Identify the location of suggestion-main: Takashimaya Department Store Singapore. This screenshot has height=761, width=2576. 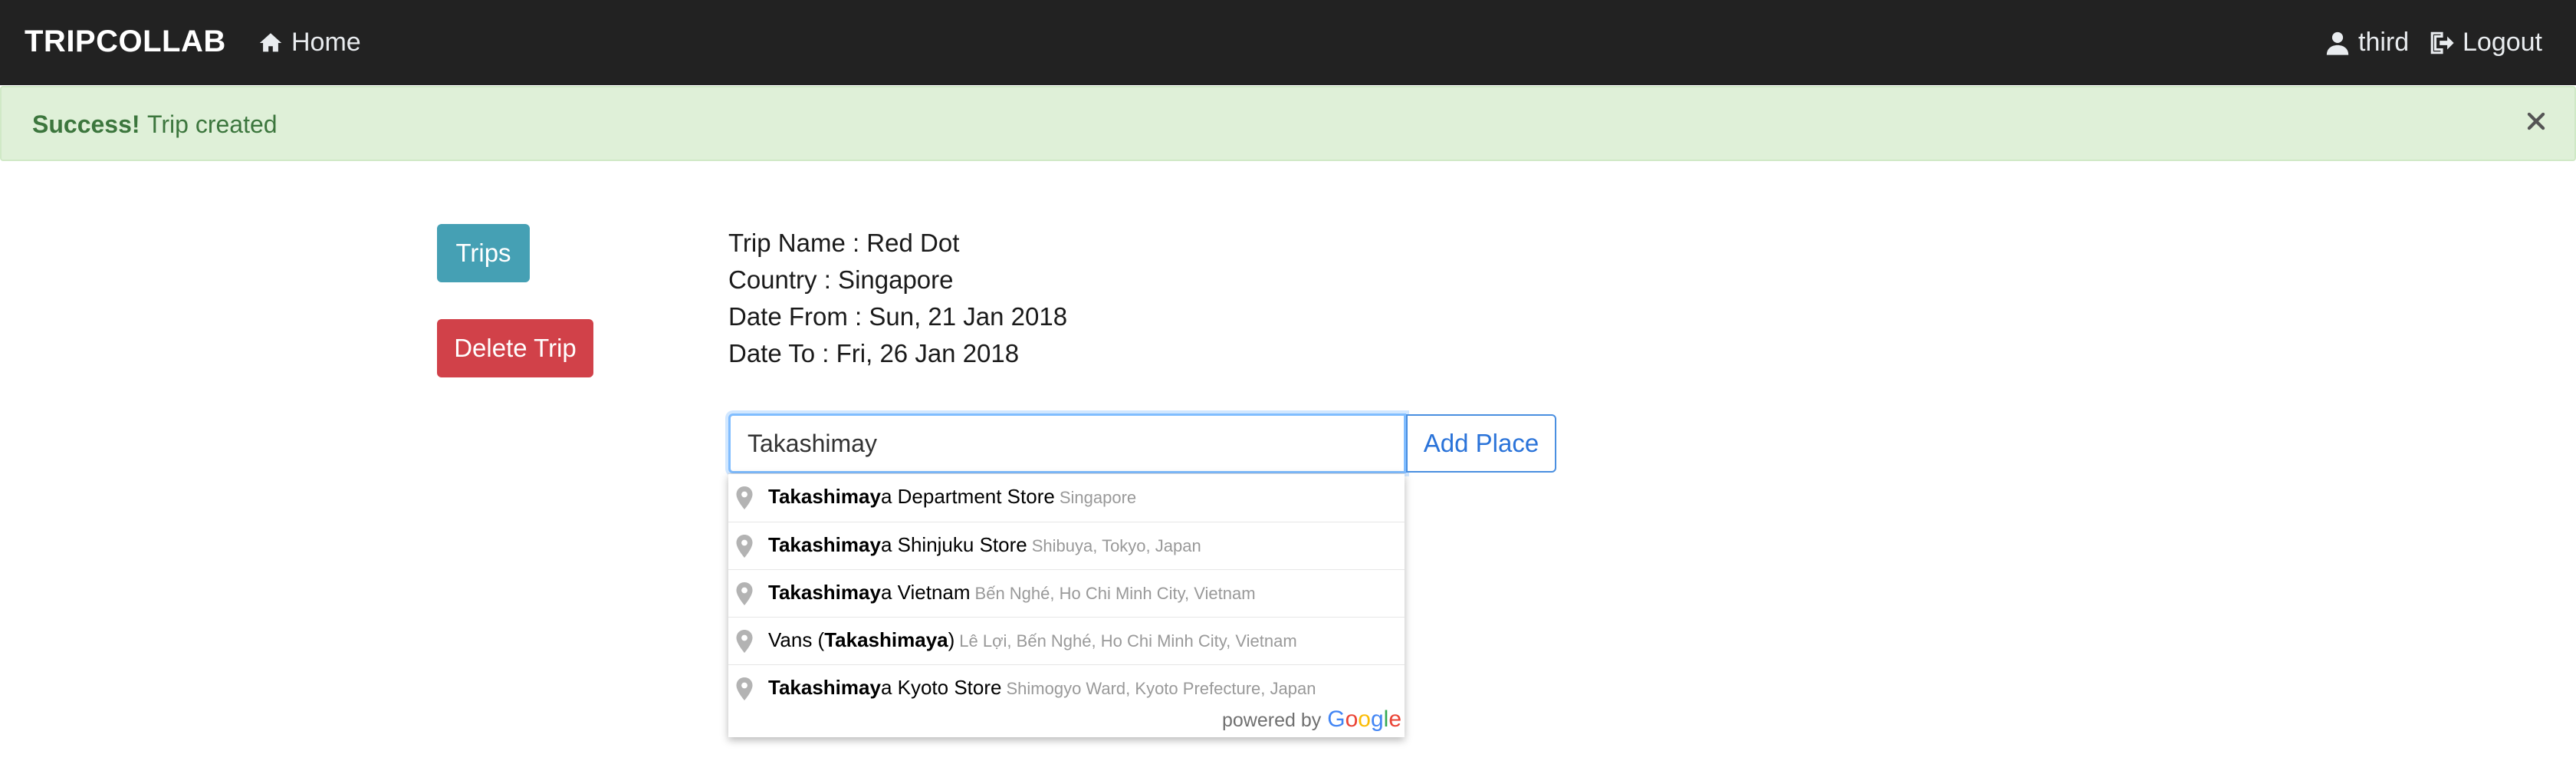
(952, 496).